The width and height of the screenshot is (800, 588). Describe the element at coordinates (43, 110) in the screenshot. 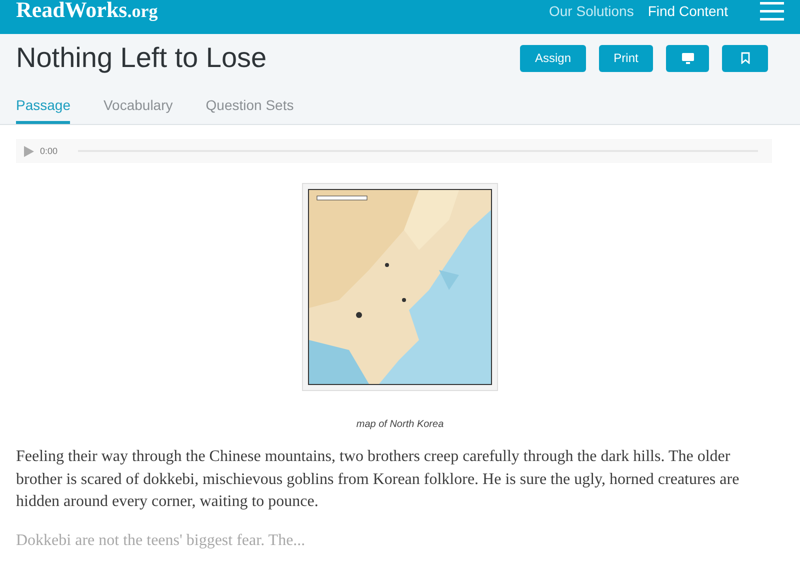

I see `tab: Passage` at that location.